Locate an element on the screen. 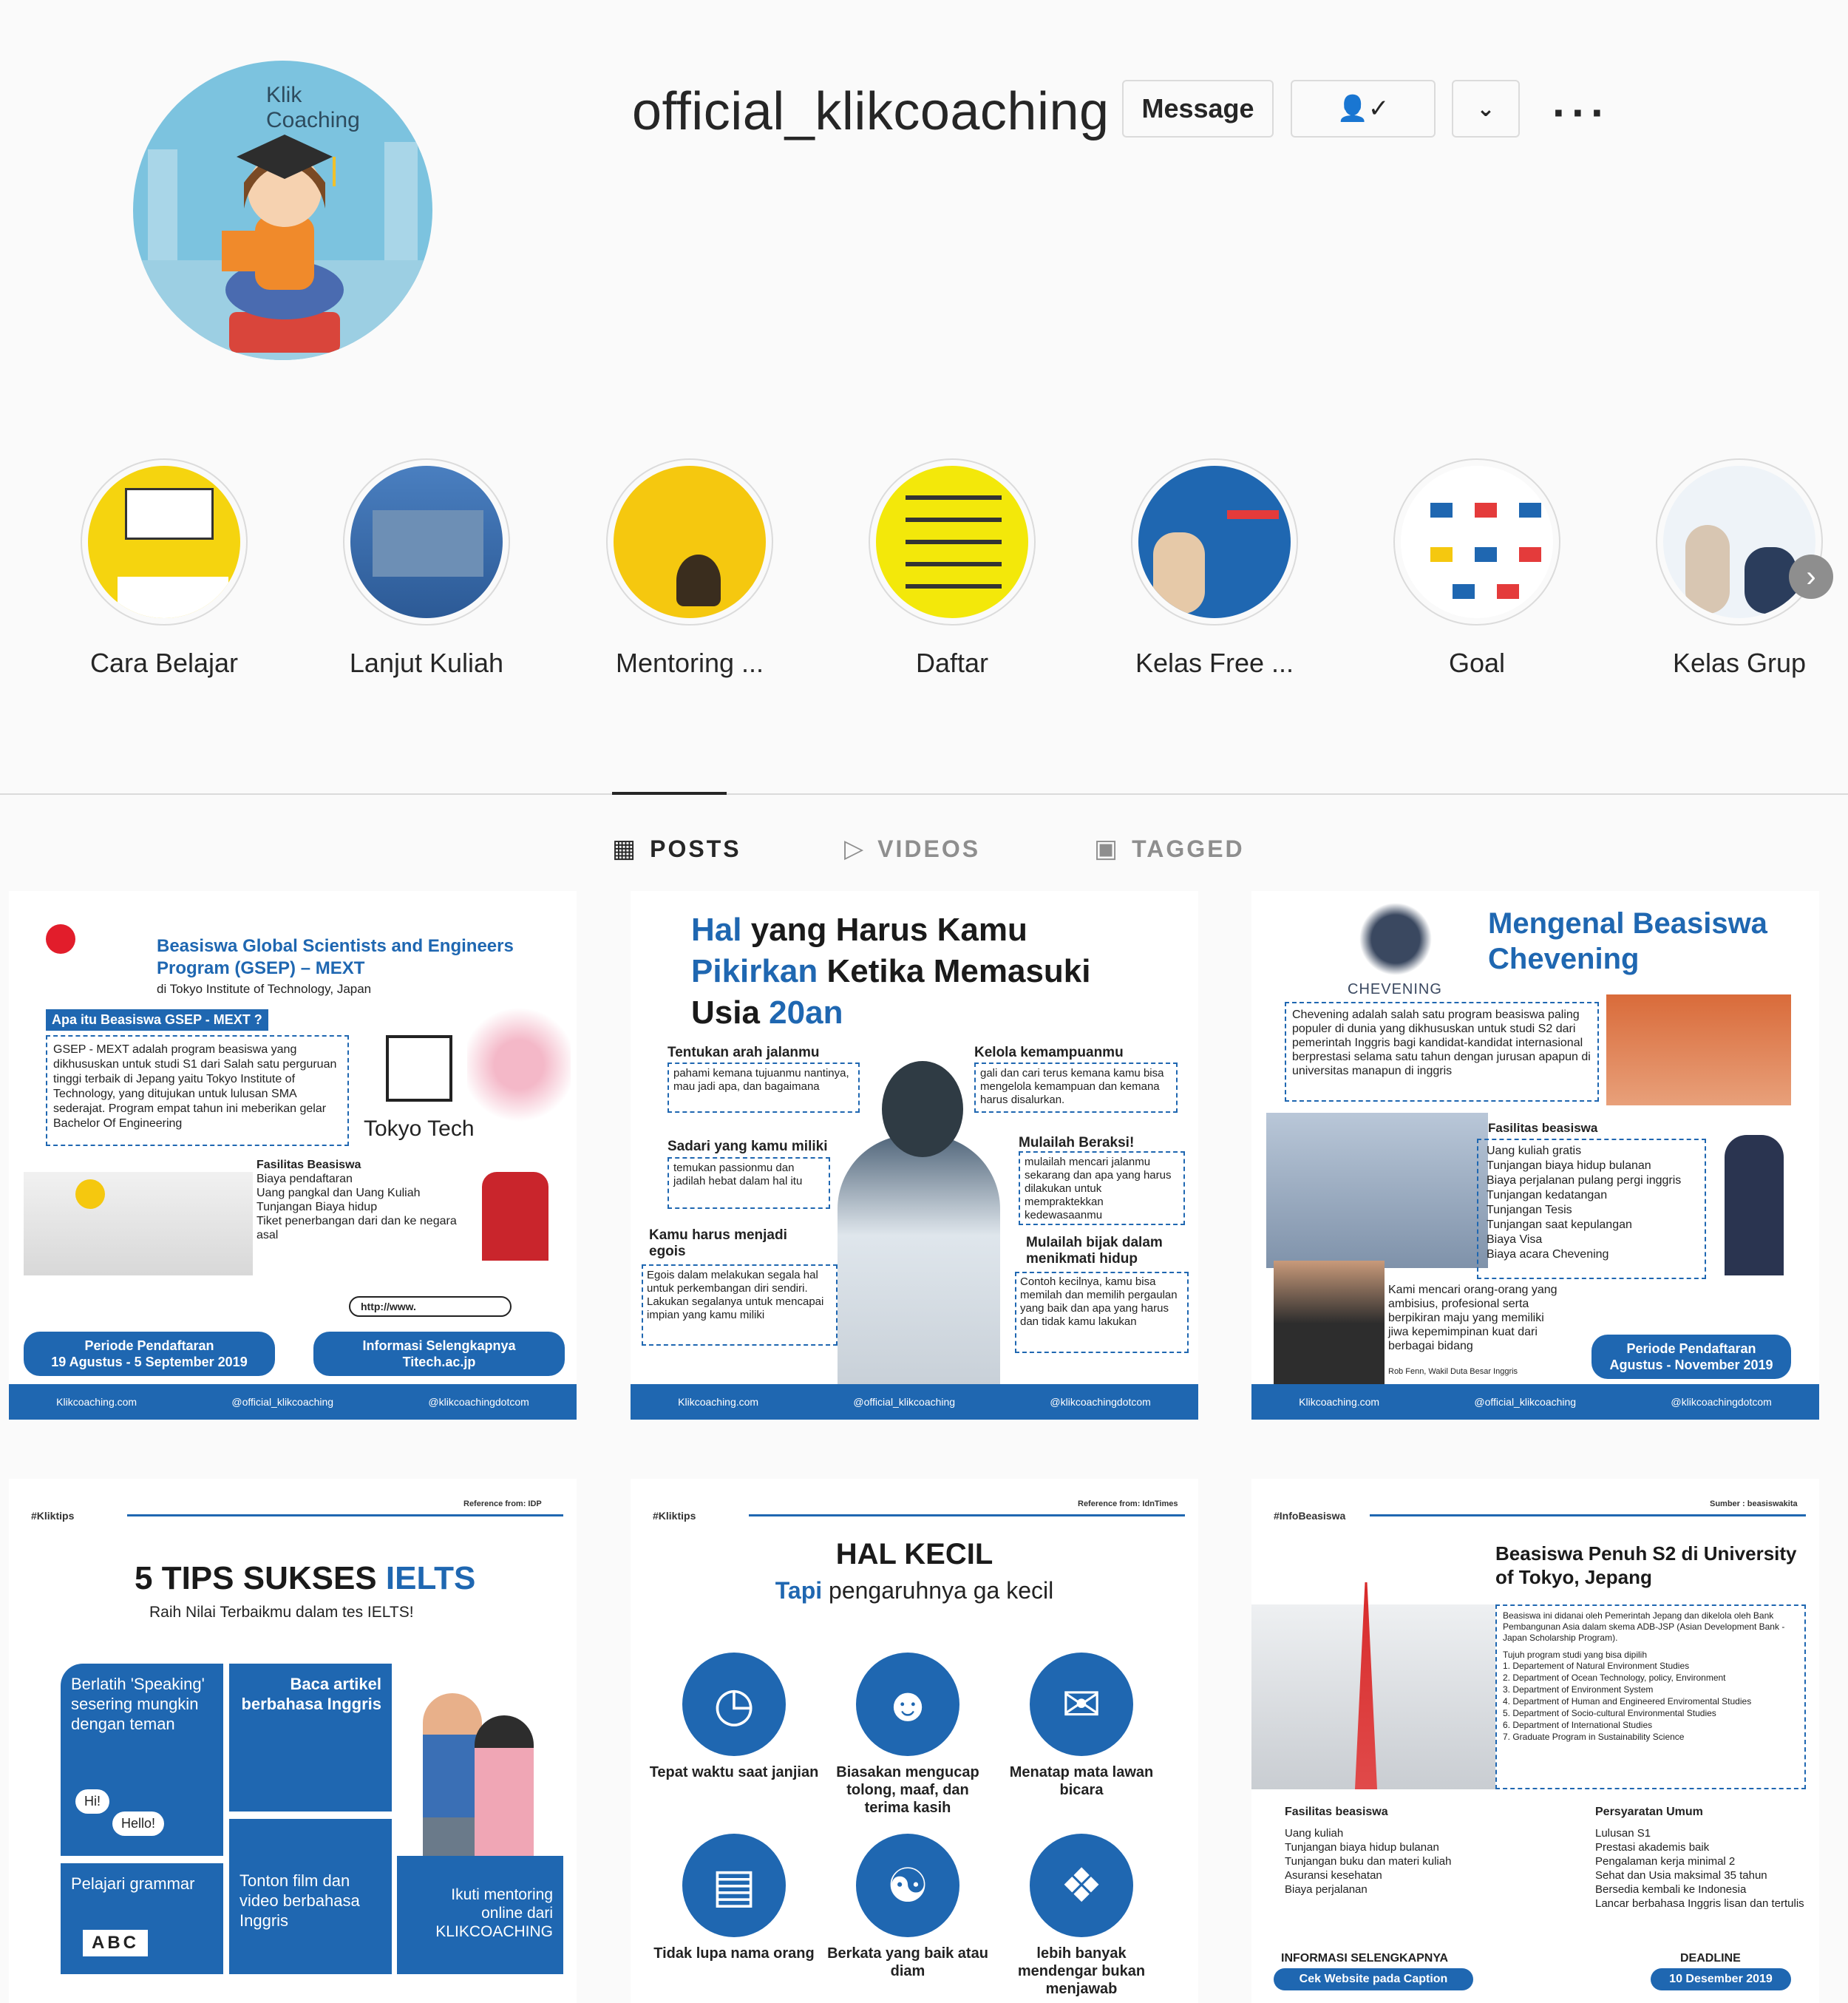  highlight-lanjut-kuliah: Lanjut Kuliah is located at coordinates (427, 568).